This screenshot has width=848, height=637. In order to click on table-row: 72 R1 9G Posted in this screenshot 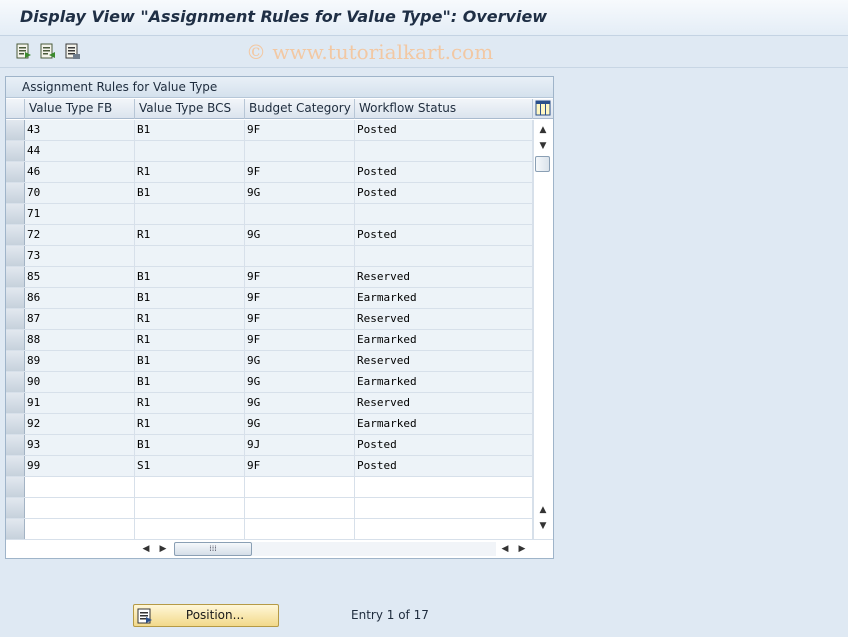, I will do `click(269, 235)`.